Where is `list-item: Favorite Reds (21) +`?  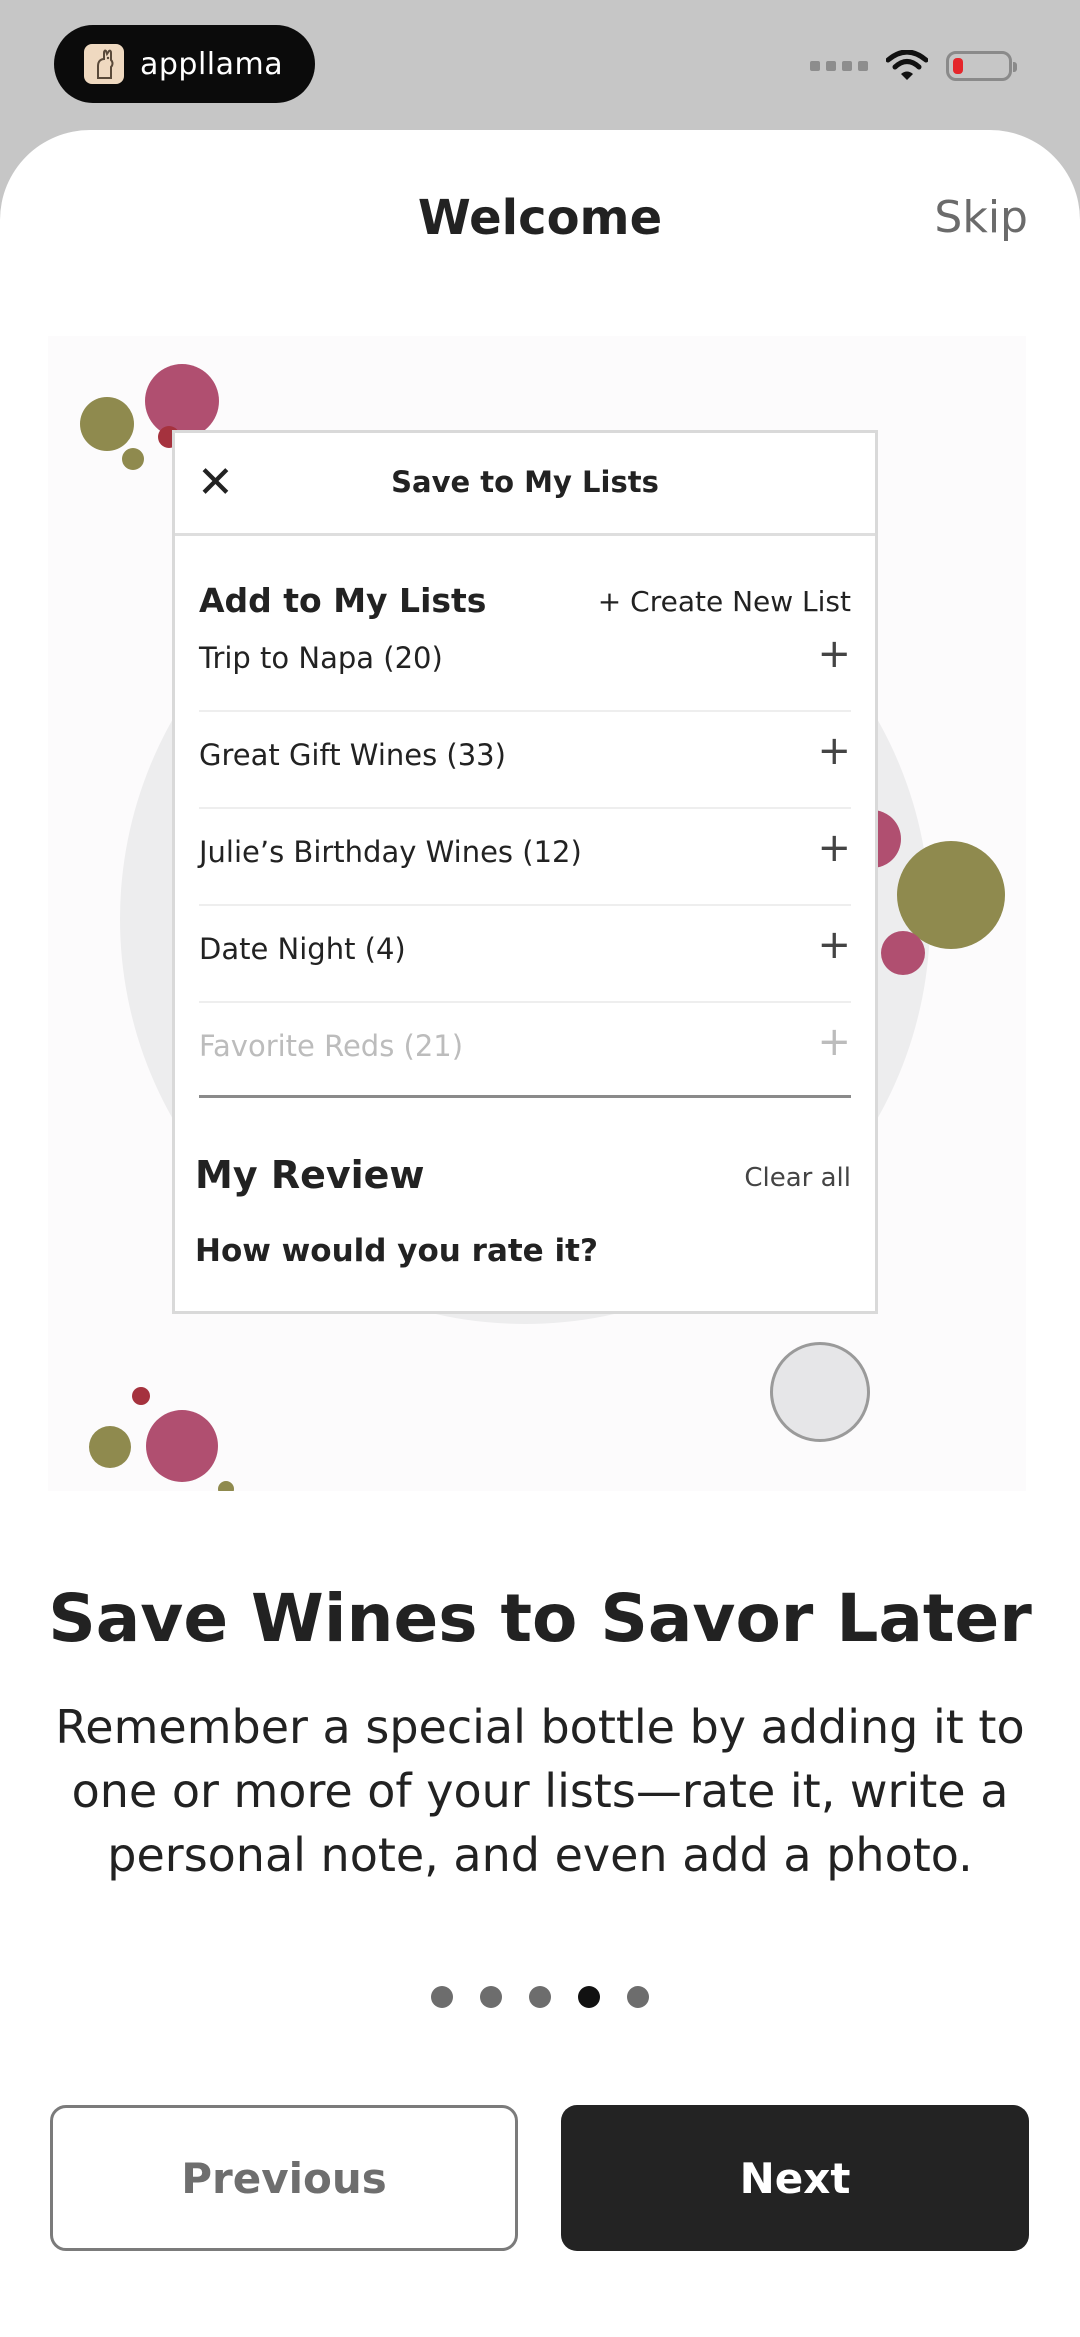
list-item: Favorite Reds (21) + is located at coordinates (525, 1041).